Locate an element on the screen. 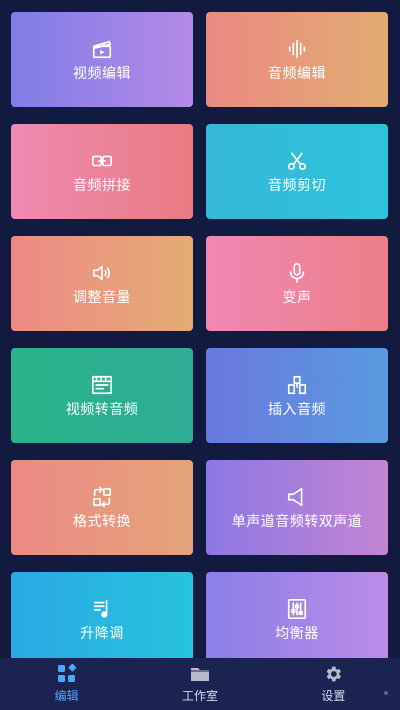  video-window-icon is located at coordinates (102, 385).